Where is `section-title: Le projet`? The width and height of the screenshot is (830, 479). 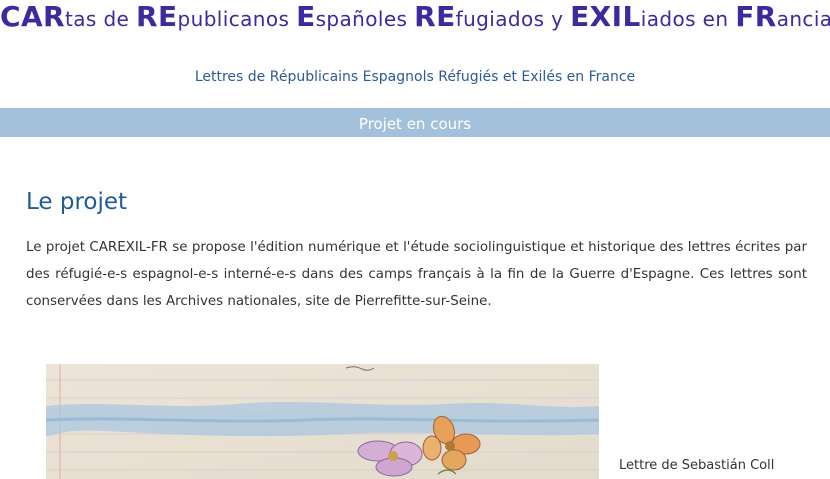 section-title: Le projet is located at coordinates (77, 202).